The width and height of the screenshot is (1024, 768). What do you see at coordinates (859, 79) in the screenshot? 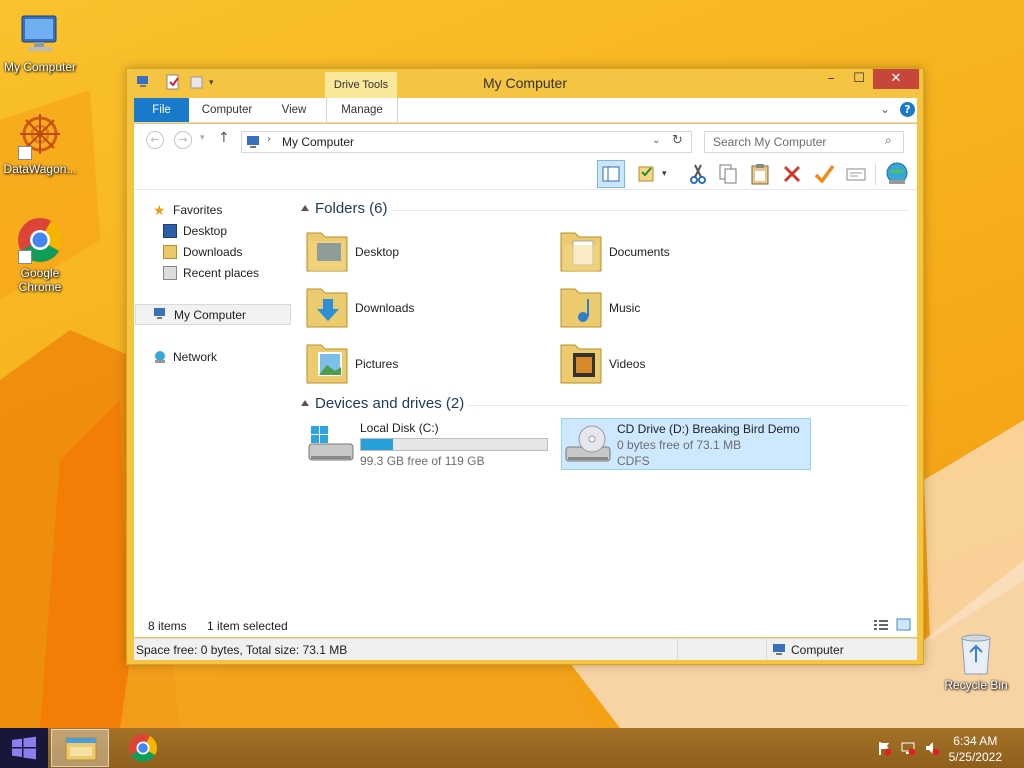
I see `maximize-button: ☐` at bounding box center [859, 79].